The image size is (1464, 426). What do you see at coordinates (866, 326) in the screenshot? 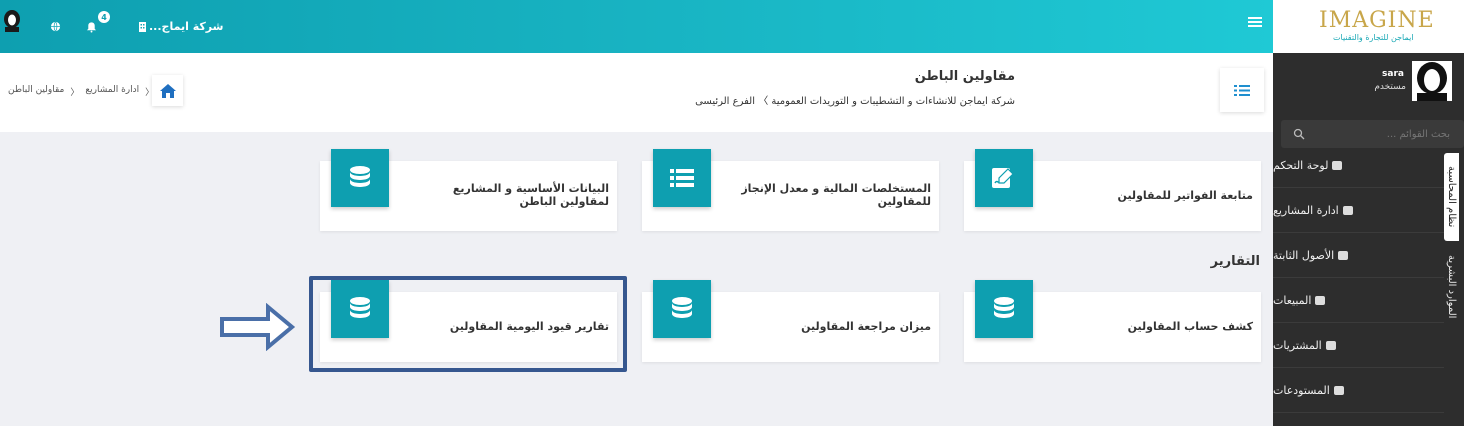
I see `card-label: ميزان مراجعة المقاولين` at bounding box center [866, 326].